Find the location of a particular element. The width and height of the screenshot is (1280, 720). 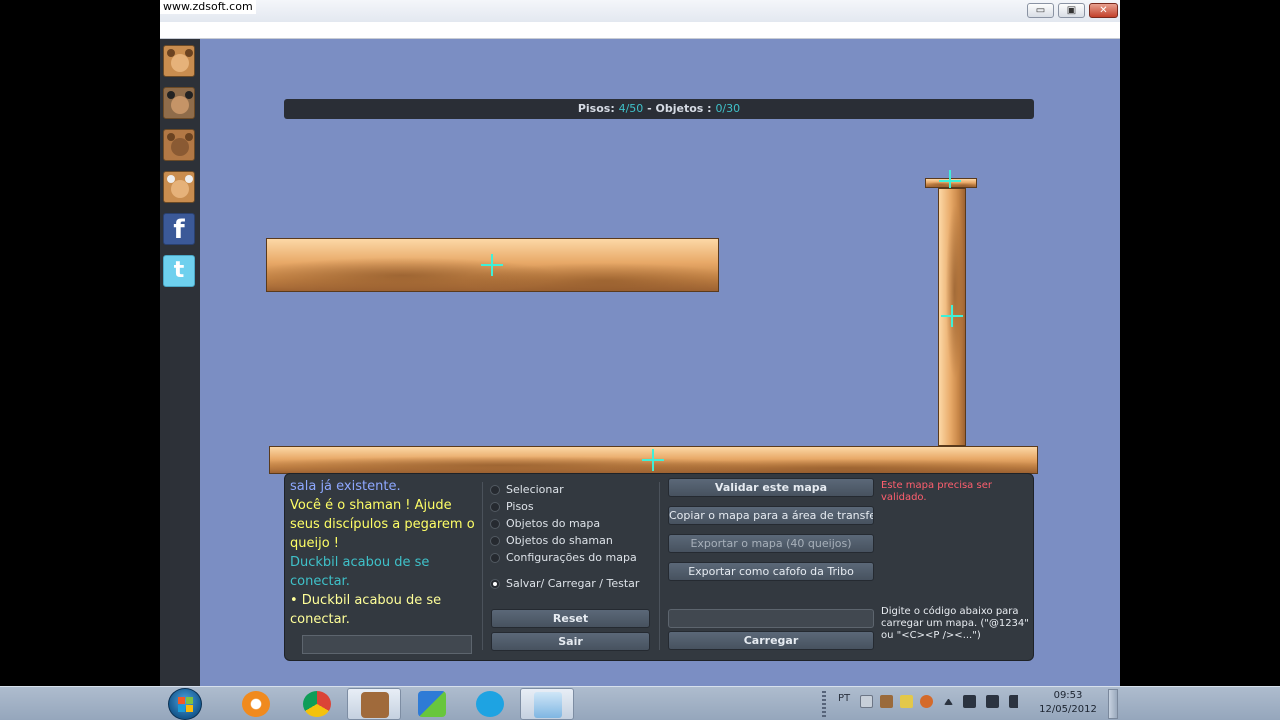

map-counter-bar: Pisos: 4/50 - Objetos : 0/30 is located at coordinates (659, 109).